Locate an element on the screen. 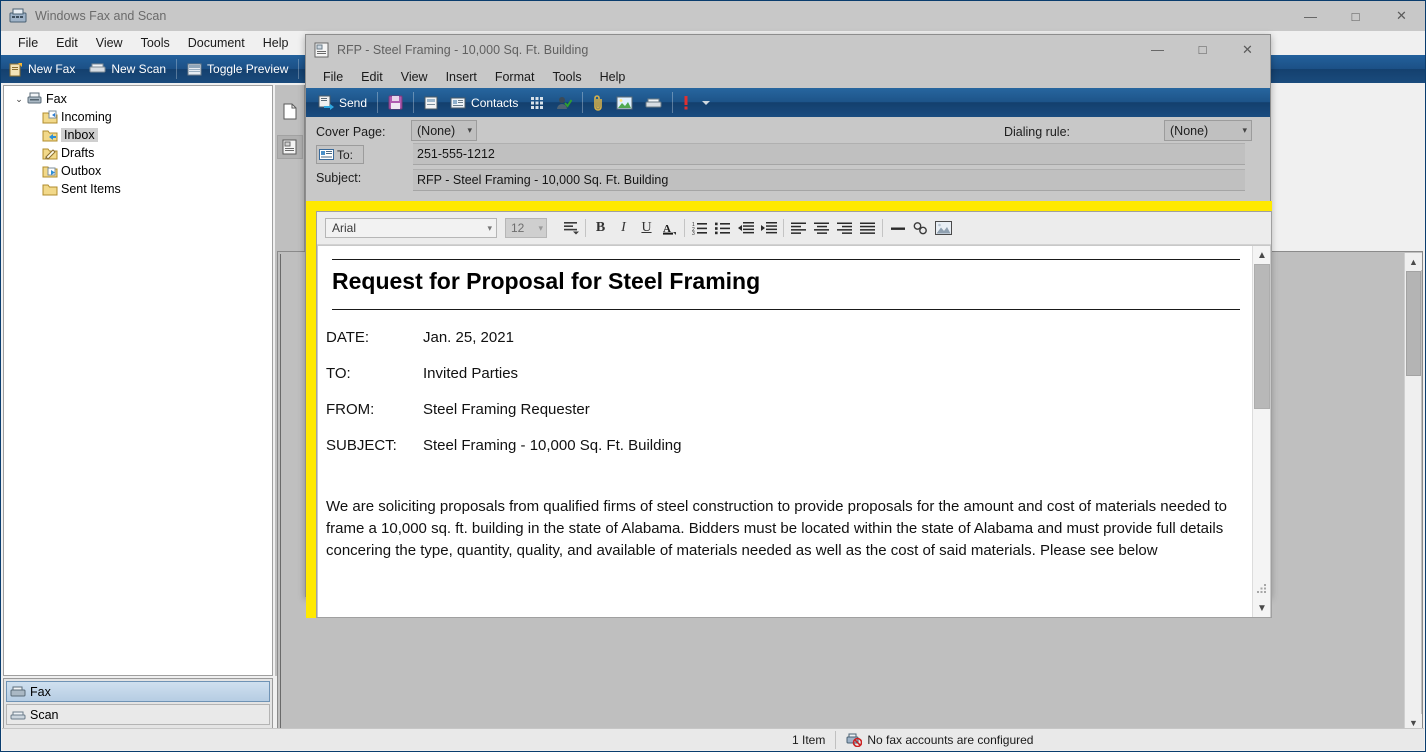 This screenshot has height=752, width=1426. increase-indent-icon is located at coordinates (768, 228).